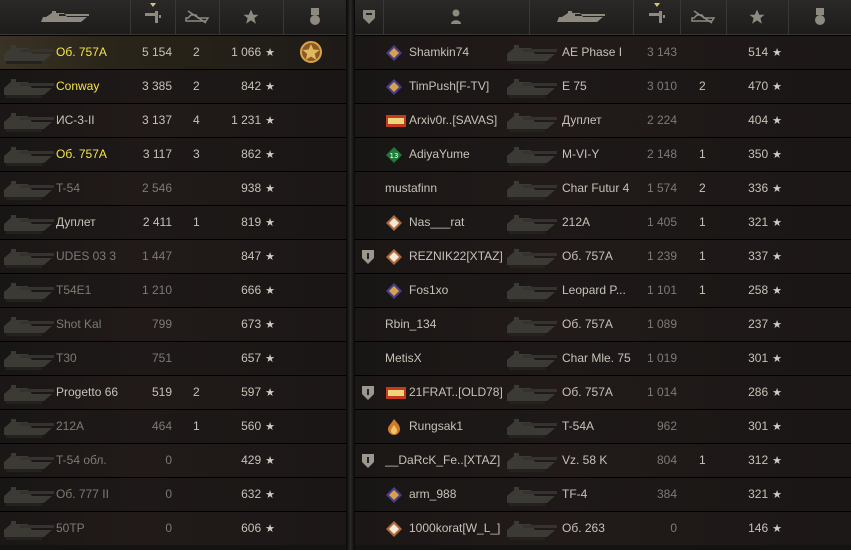  I want to click on tank-name: T-54A, so click(578, 426).